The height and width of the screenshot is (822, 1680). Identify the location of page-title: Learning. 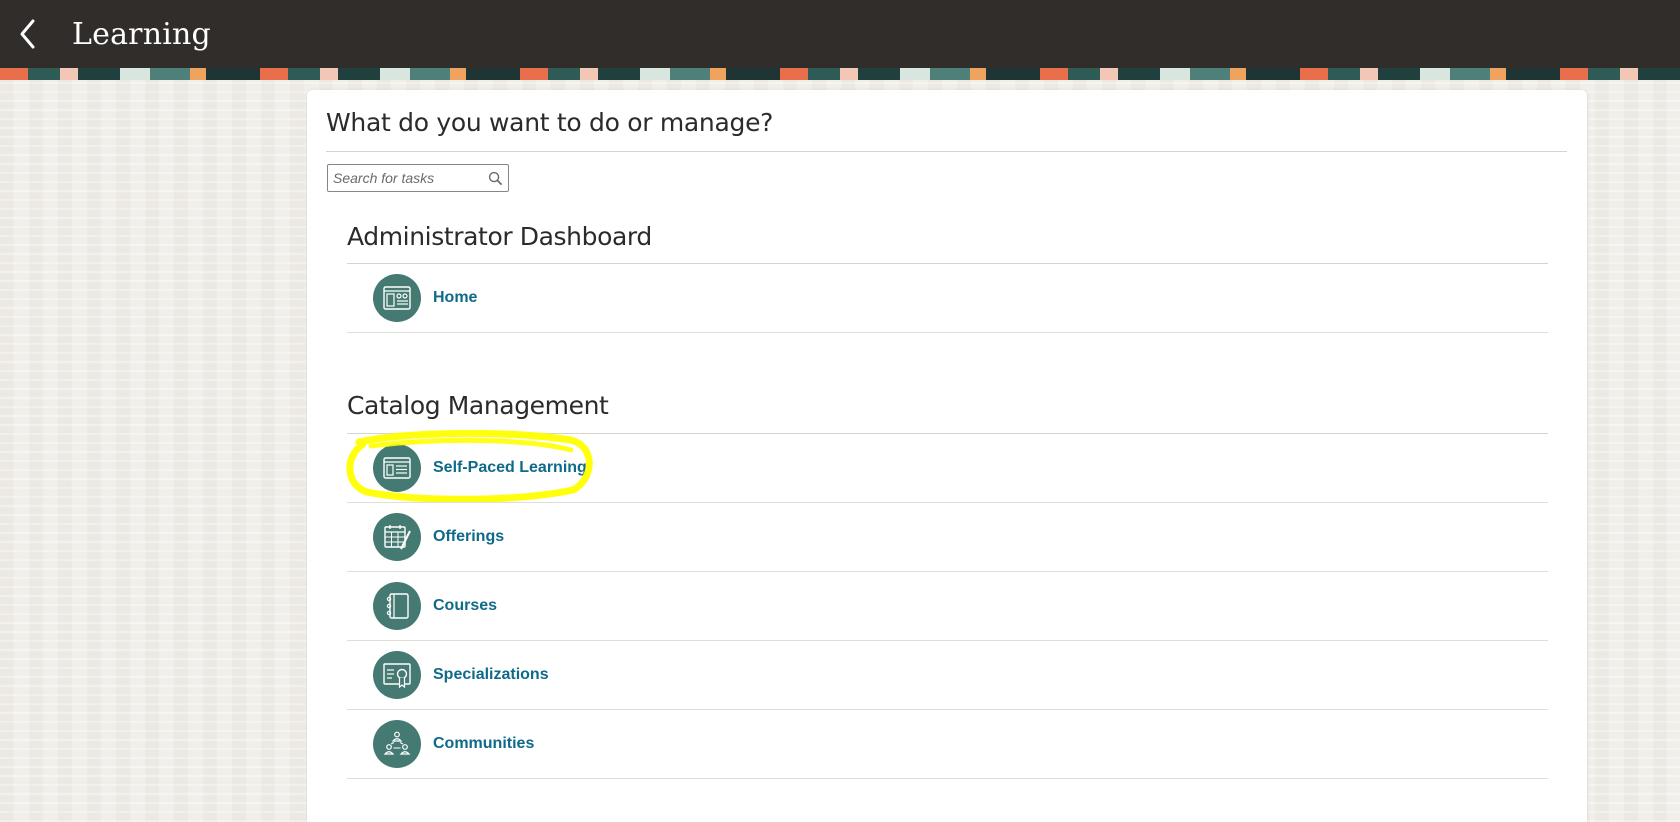
(141, 34).